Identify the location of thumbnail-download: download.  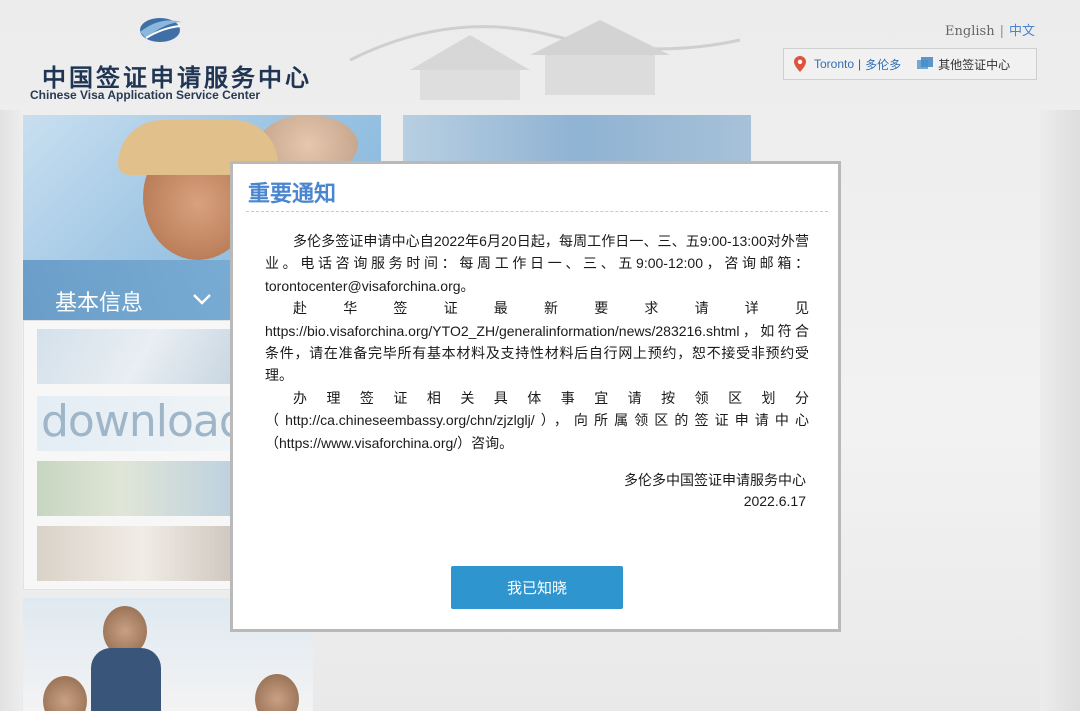
(142, 423).